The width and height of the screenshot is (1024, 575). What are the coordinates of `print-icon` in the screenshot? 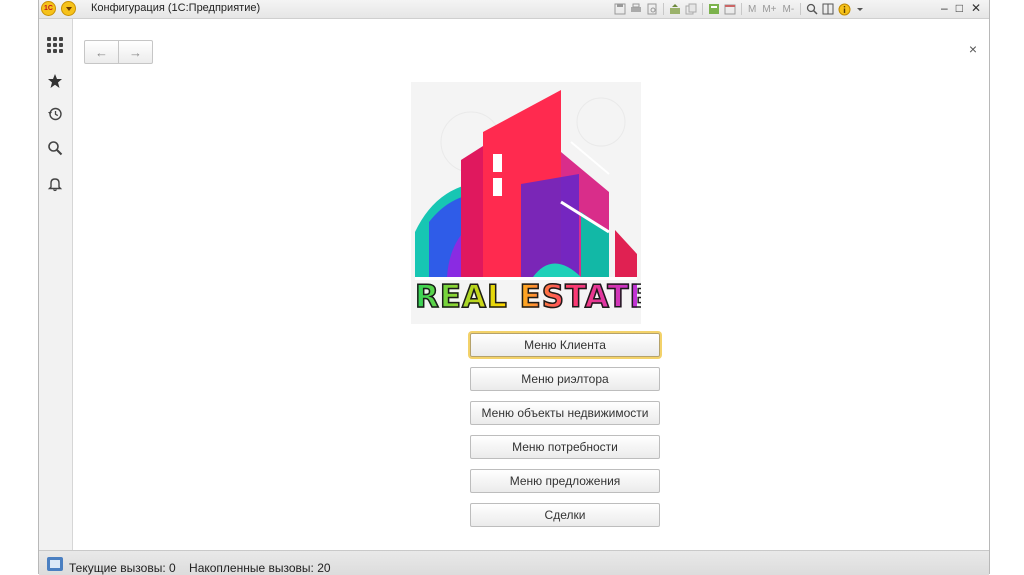 It's located at (636, 9).